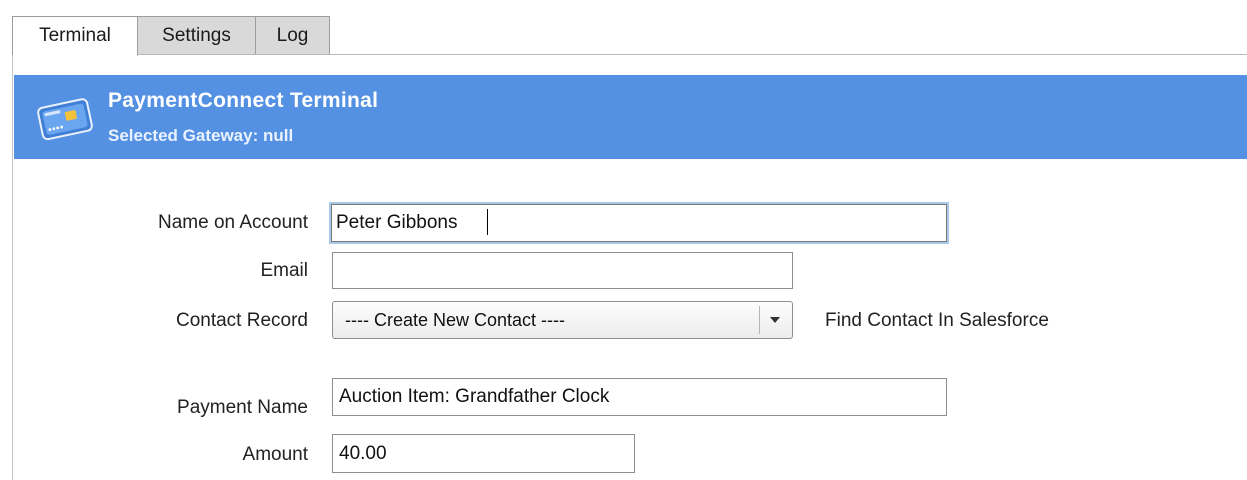 Image resolution: width=1247 pixels, height=480 pixels. Describe the element at coordinates (241, 320) in the screenshot. I see `contact-record-label: Contact Record` at that location.